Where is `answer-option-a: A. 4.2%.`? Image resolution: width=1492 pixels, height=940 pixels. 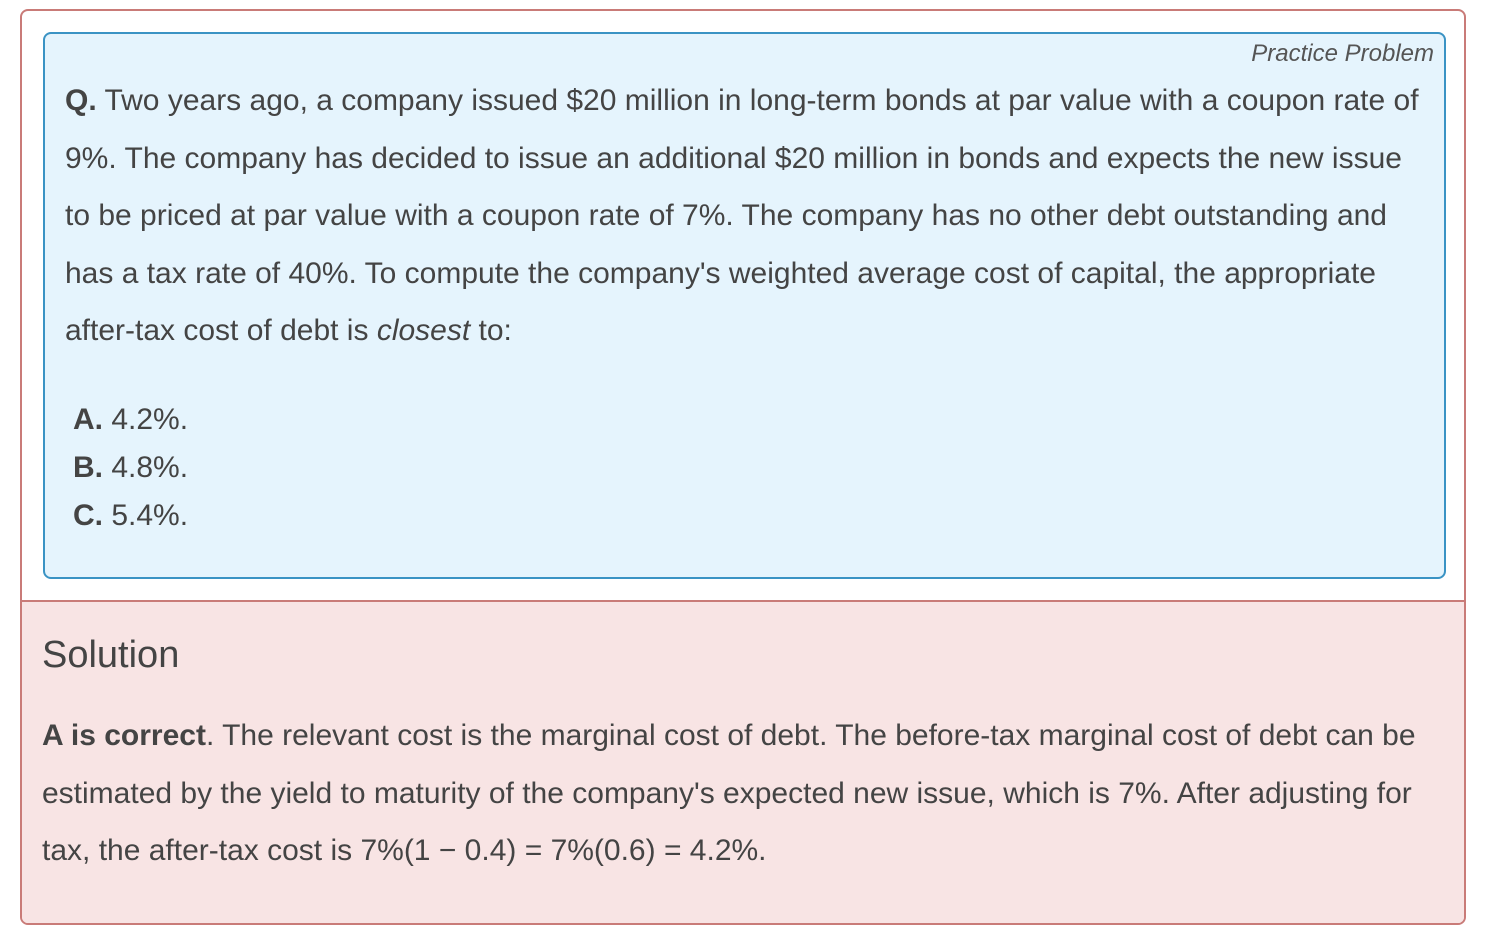
answer-option-a: A. 4.2%. is located at coordinates (130, 420).